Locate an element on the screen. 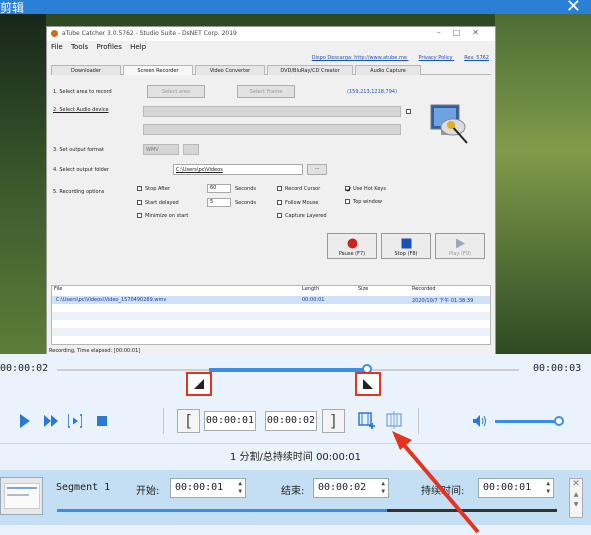 This screenshot has height=535, width=591. recorded-cell: 2020/10/7 下午 01:38:39 is located at coordinates (443, 301).